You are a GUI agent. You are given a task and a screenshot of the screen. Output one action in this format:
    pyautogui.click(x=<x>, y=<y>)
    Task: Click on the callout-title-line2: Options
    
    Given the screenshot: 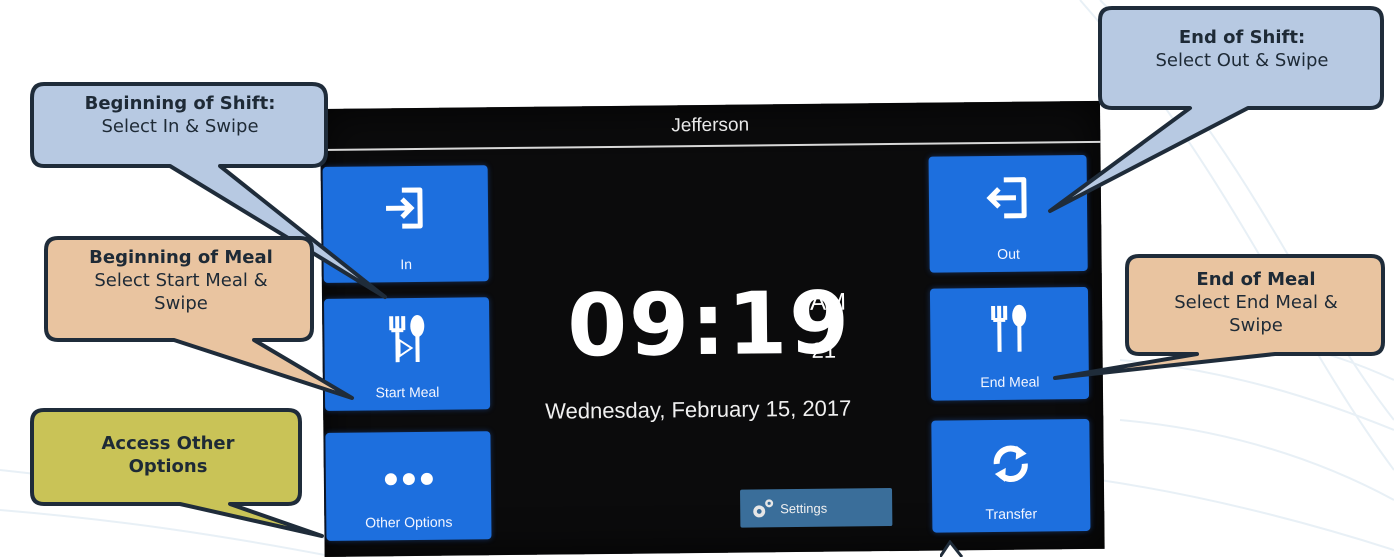 What is the action you would take?
    pyautogui.click(x=168, y=466)
    